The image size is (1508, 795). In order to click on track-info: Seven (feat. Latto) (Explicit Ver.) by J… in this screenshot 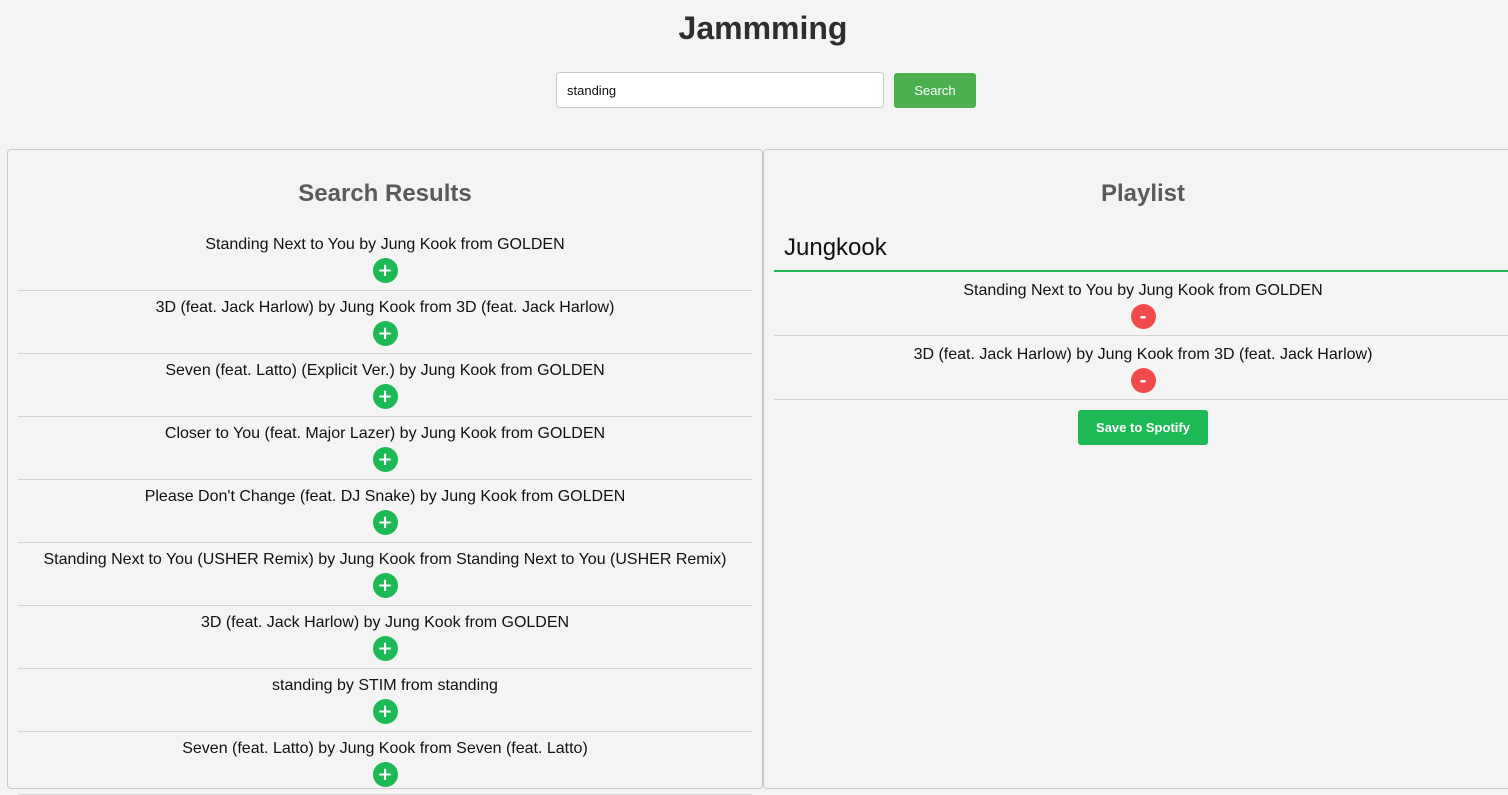, I will do `click(385, 370)`.